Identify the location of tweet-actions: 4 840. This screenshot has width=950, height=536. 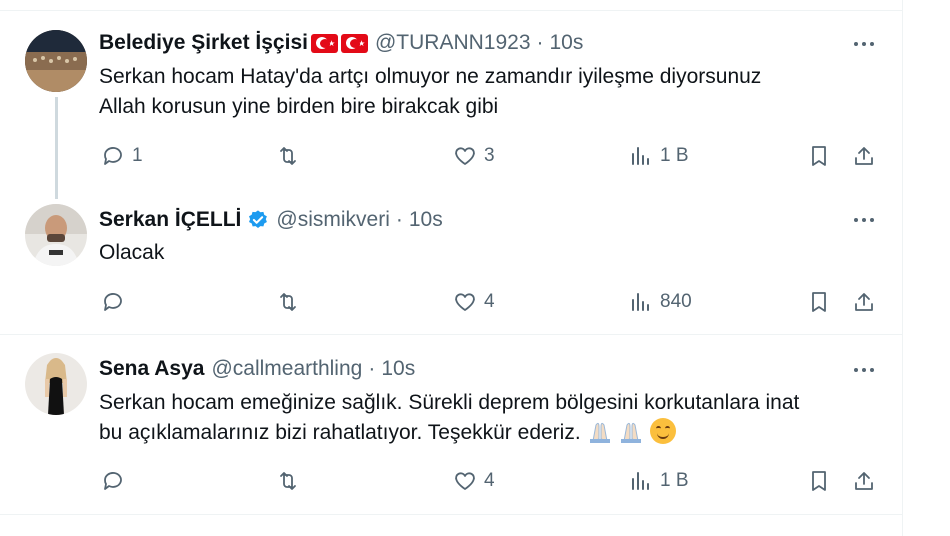
(451, 302).